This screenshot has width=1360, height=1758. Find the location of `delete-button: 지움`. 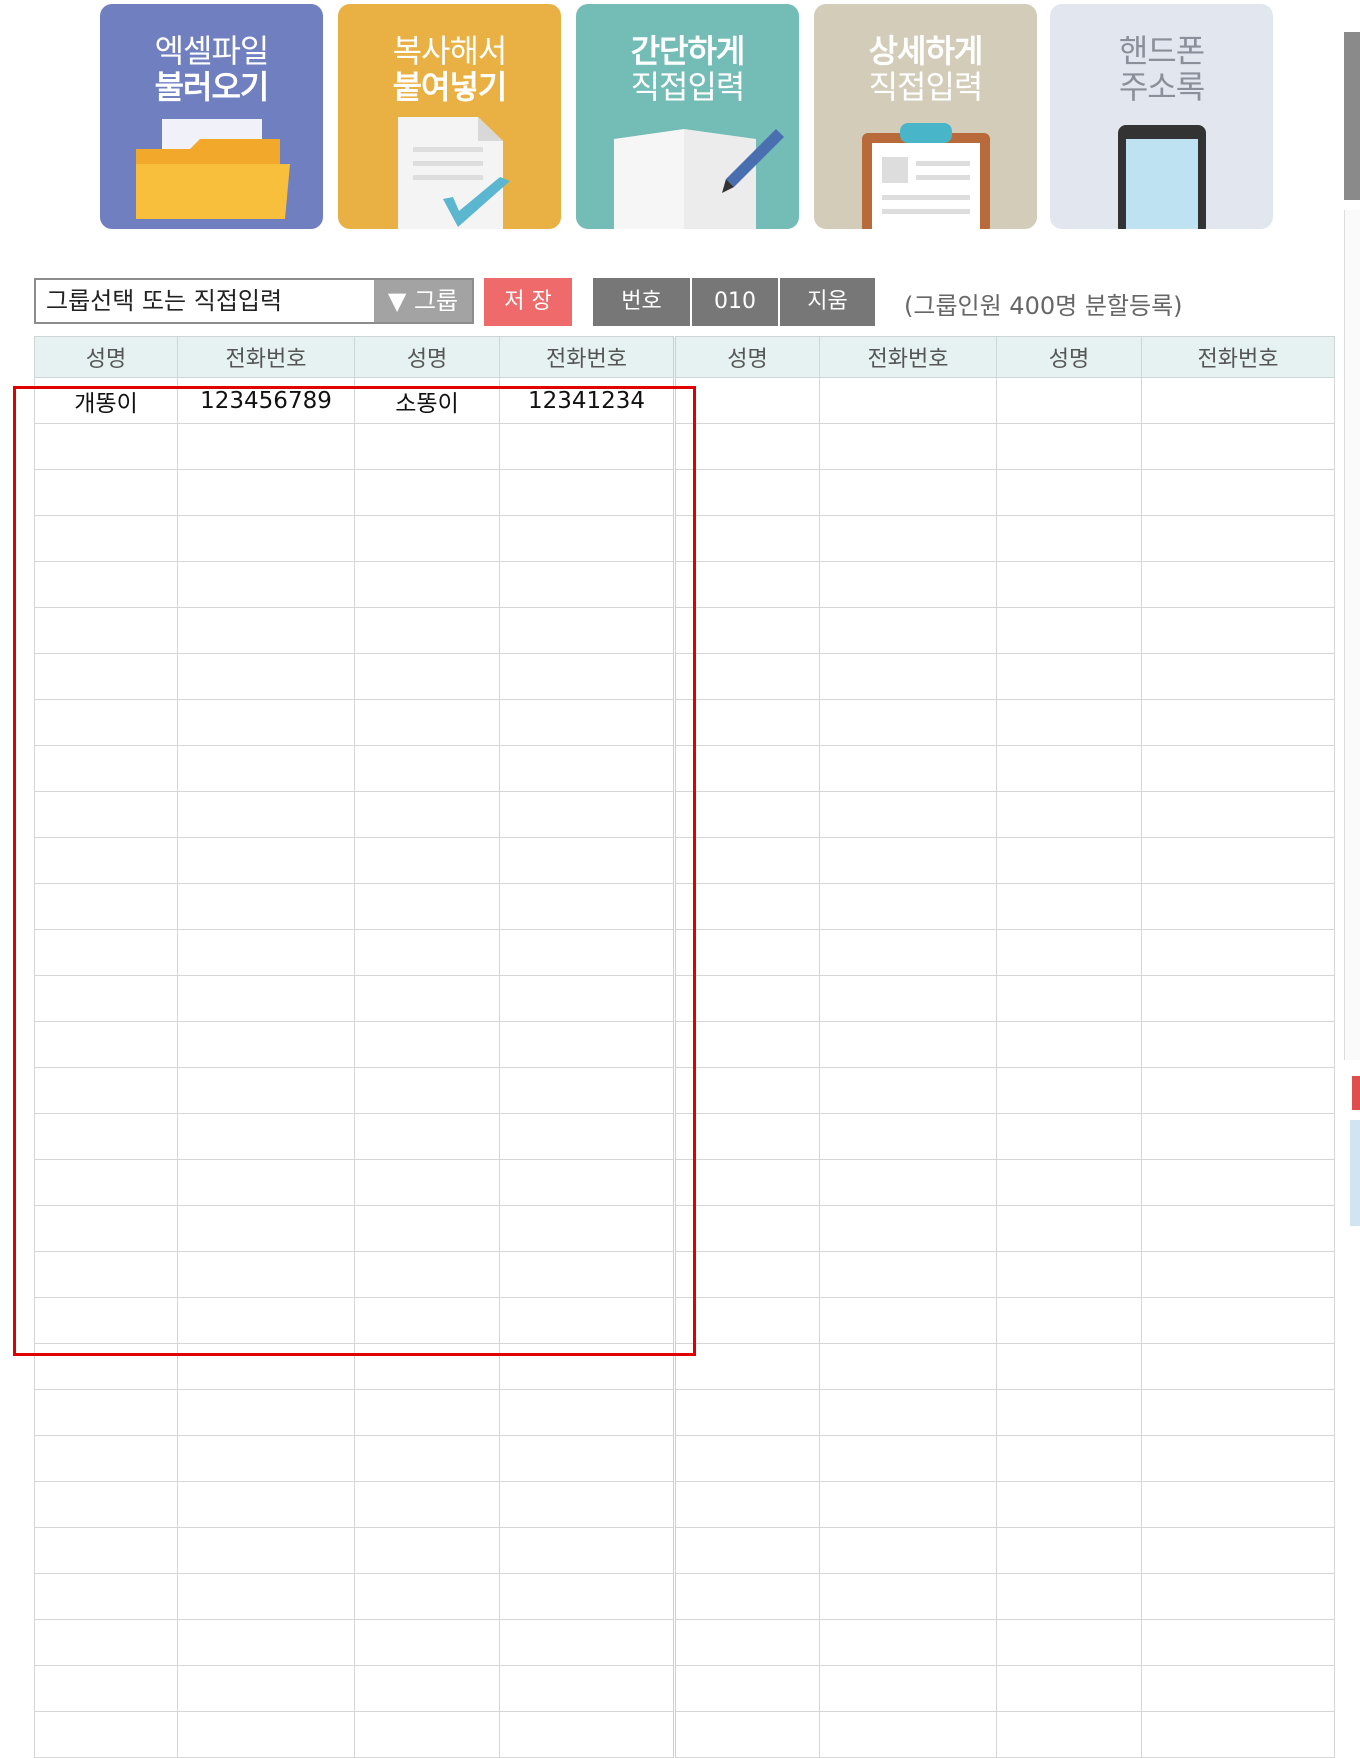

delete-button: 지움 is located at coordinates (827, 302).